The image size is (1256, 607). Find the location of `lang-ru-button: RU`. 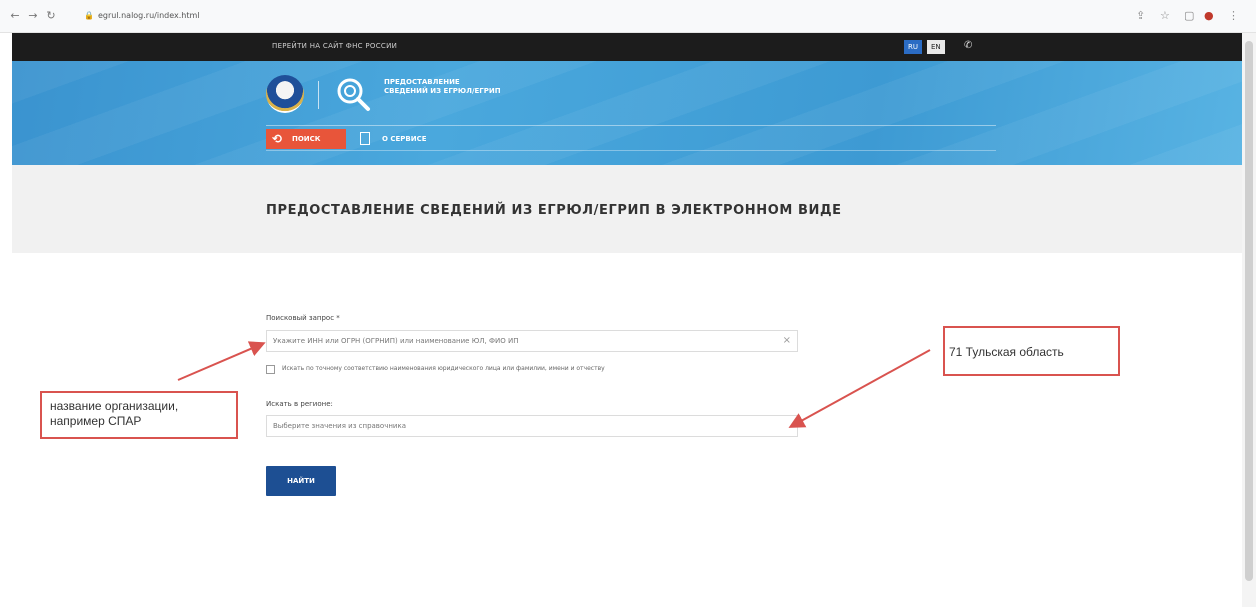

lang-ru-button: RU is located at coordinates (913, 47).